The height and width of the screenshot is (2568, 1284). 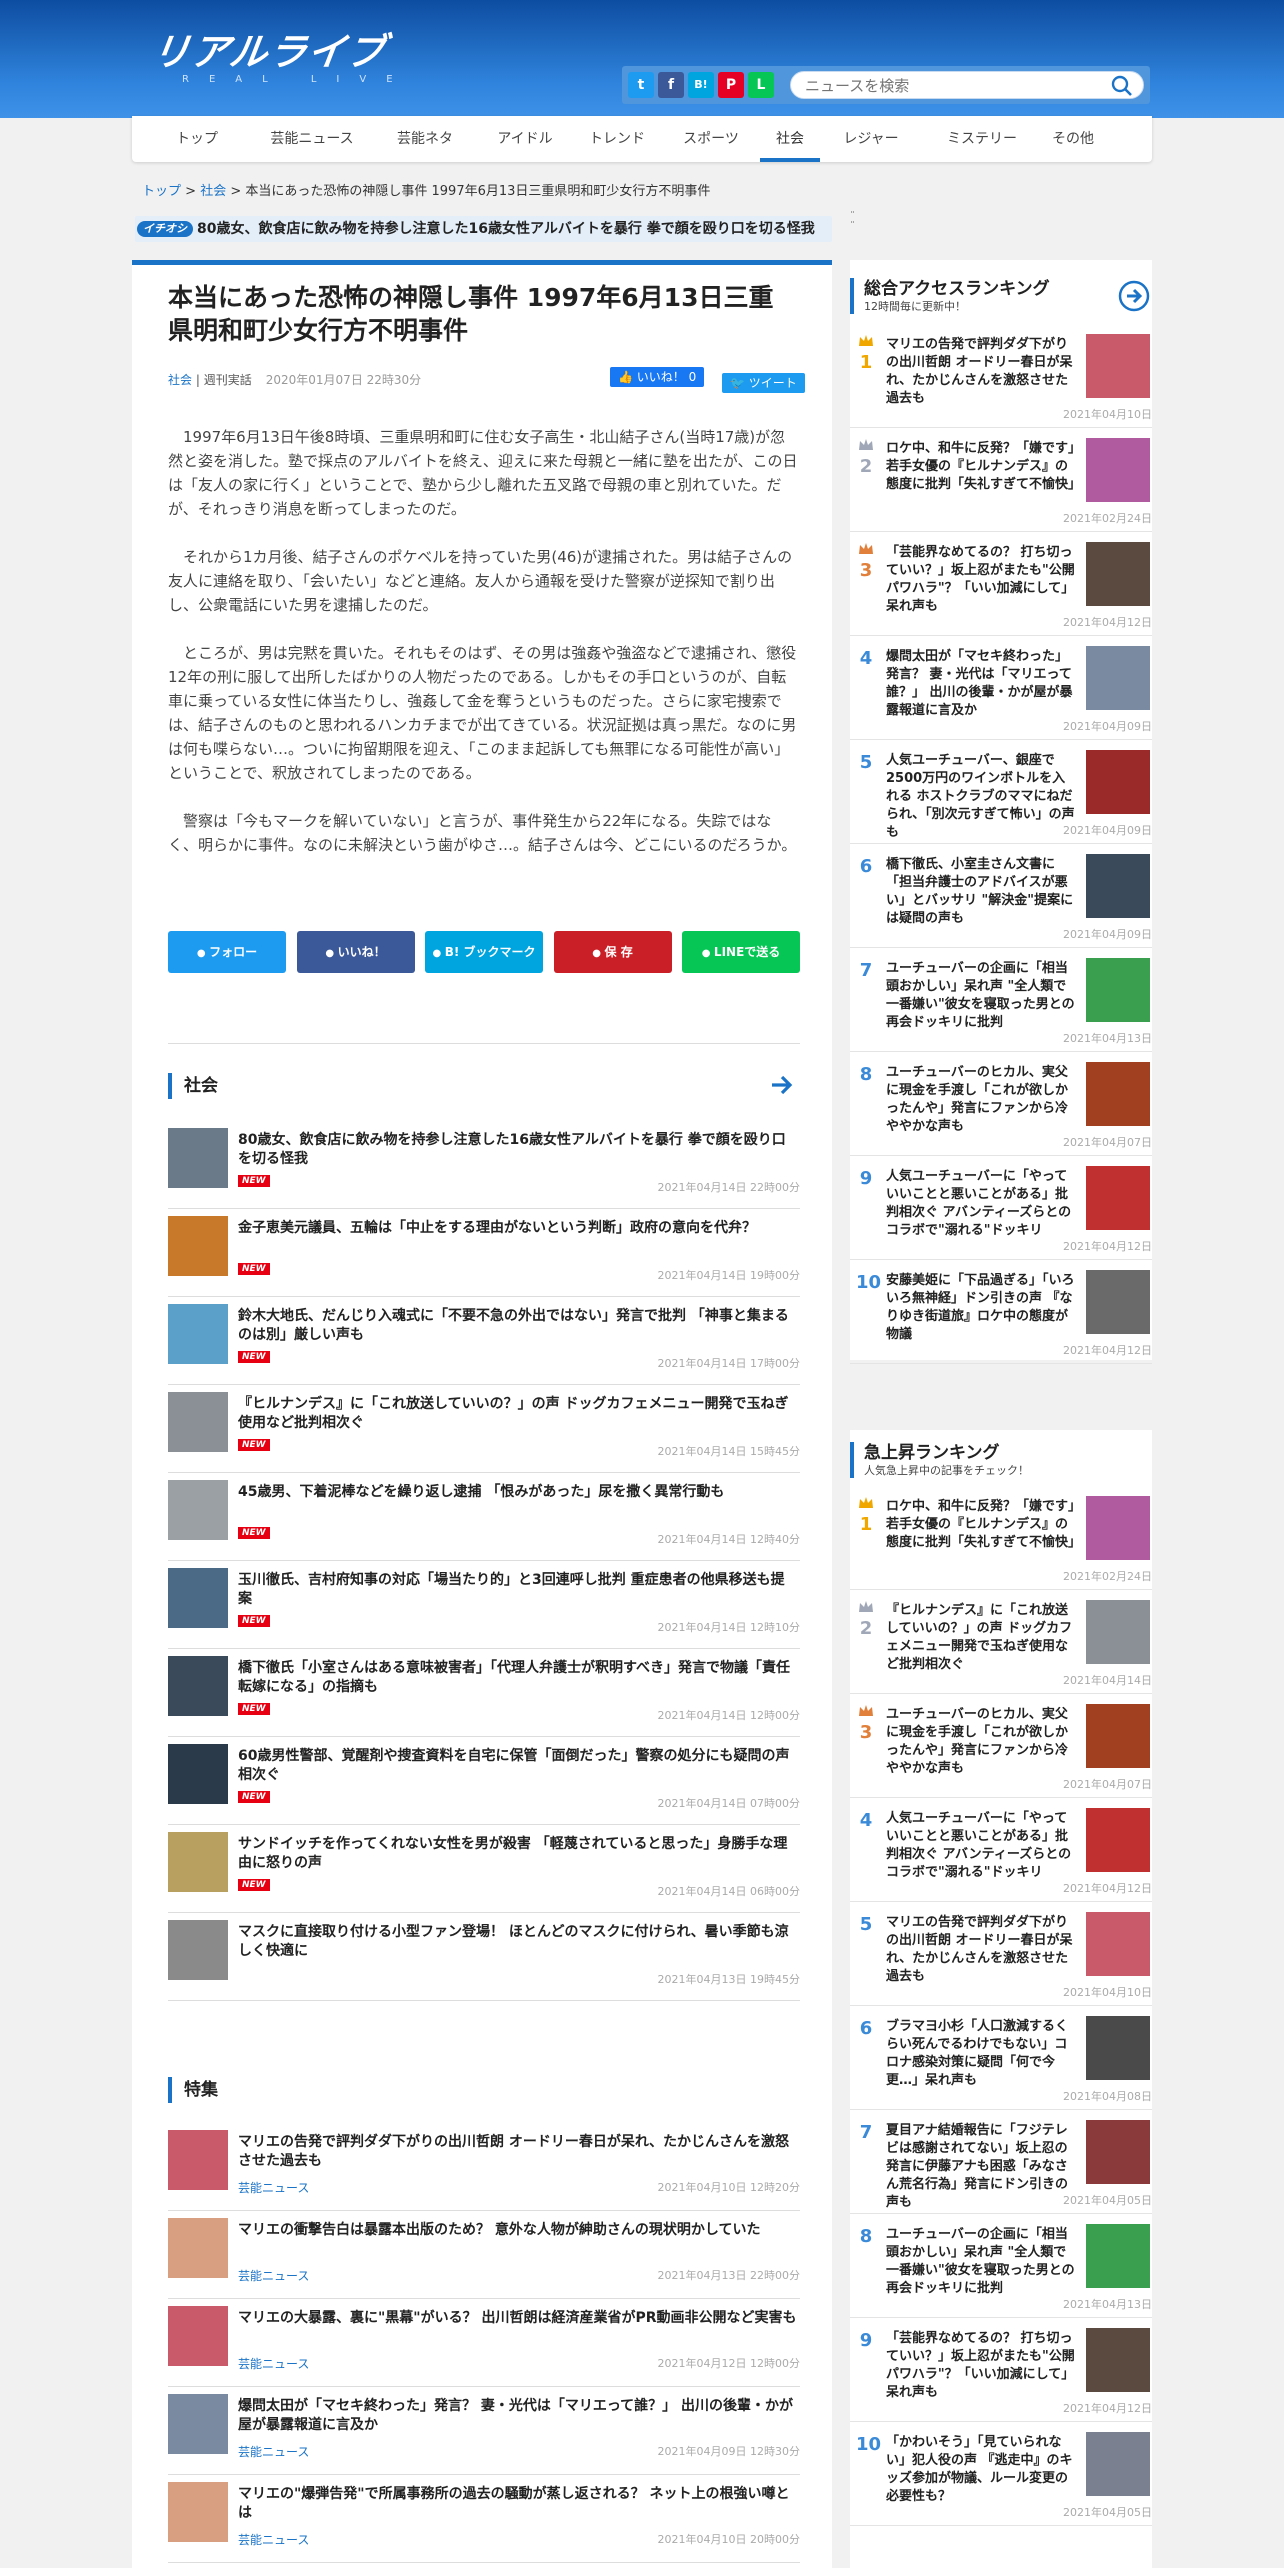 What do you see at coordinates (790, 139) in the screenshot?
I see `nav-item: 社会` at bounding box center [790, 139].